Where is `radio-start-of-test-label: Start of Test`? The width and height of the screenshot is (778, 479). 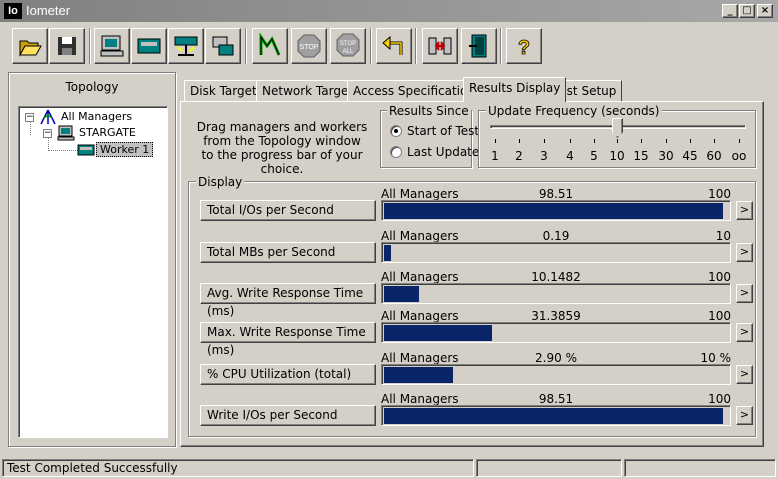 radio-start-of-test-label: Start of Test is located at coordinates (443, 131).